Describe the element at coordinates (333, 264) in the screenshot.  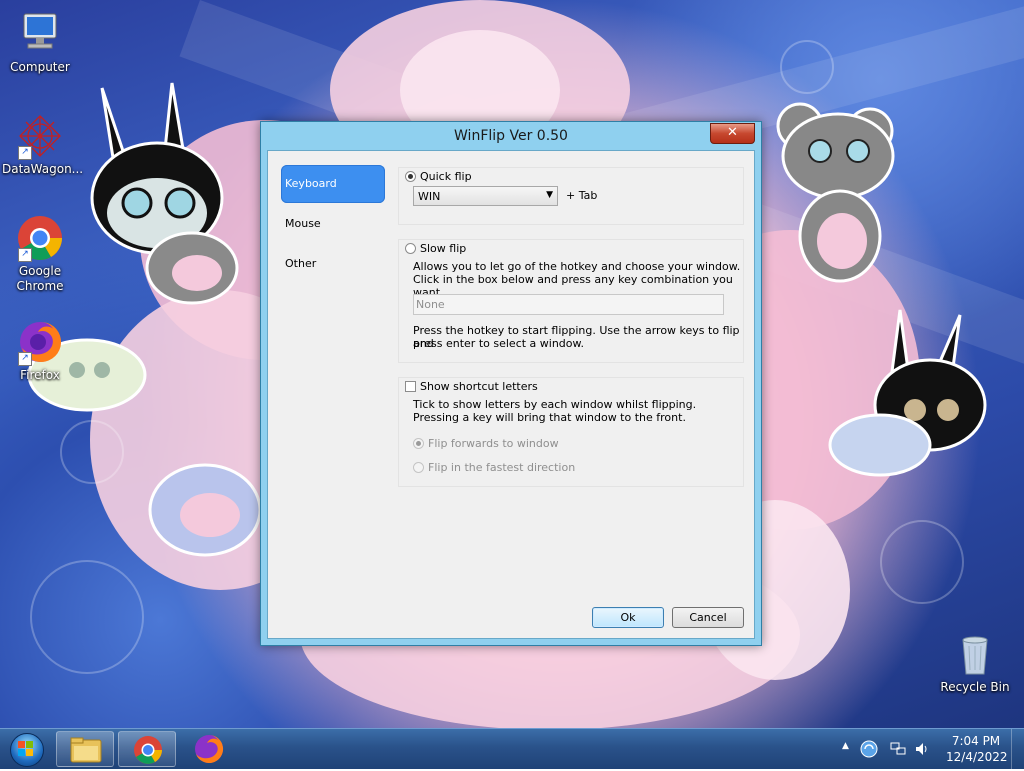
I see `nav-item-other: Other` at that location.